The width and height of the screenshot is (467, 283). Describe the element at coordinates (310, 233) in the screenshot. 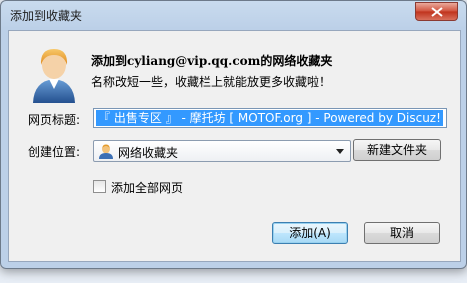

I see `add-button: 添加(A)` at that location.